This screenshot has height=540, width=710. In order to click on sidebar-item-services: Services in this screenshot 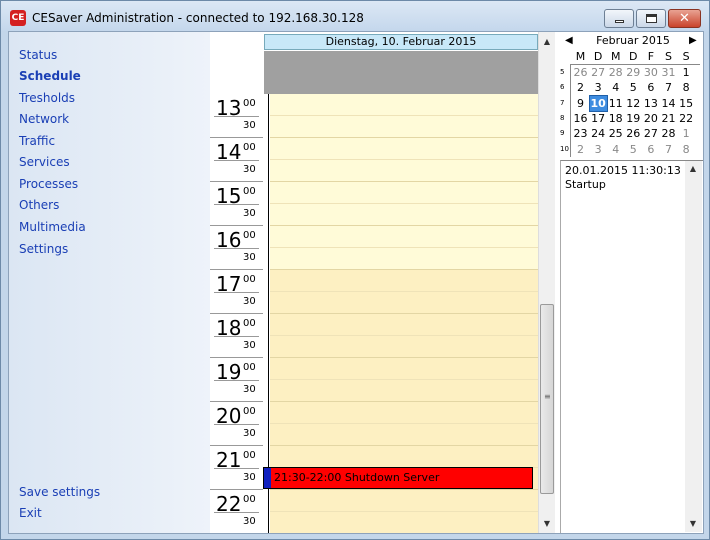, I will do `click(44, 162)`.